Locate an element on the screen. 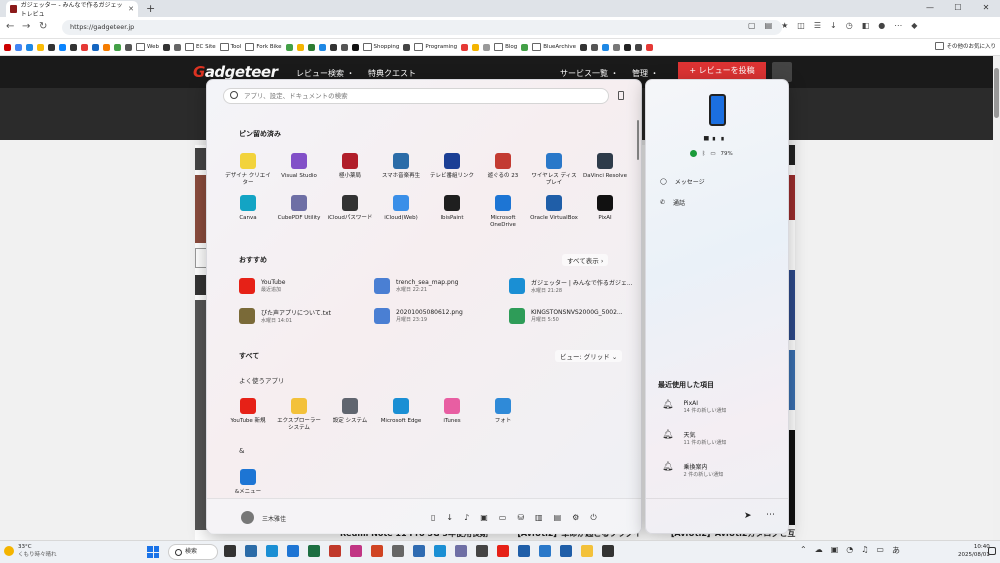  nav-quest: 特典クエスト is located at coordinates (392, 73).